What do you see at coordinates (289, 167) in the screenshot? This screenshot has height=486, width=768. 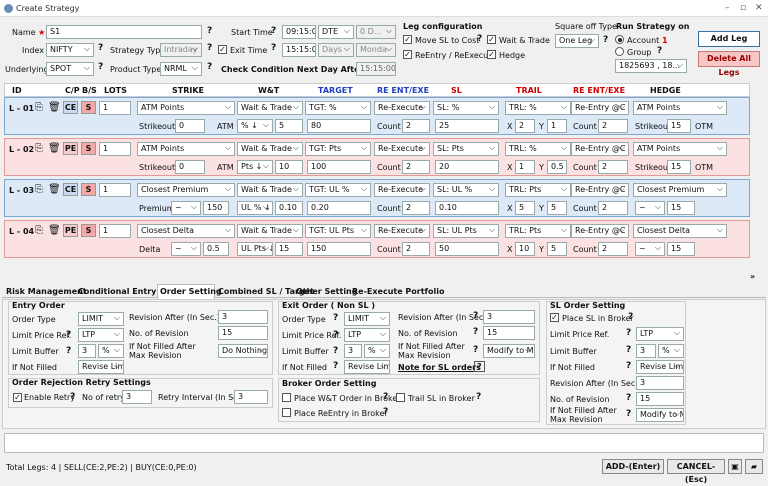 I see `wt-value-input: 10` at bounding box center [289, 167].